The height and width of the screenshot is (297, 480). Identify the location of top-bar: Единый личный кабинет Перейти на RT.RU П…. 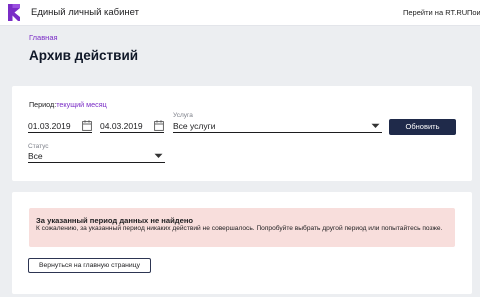
(240, 13).